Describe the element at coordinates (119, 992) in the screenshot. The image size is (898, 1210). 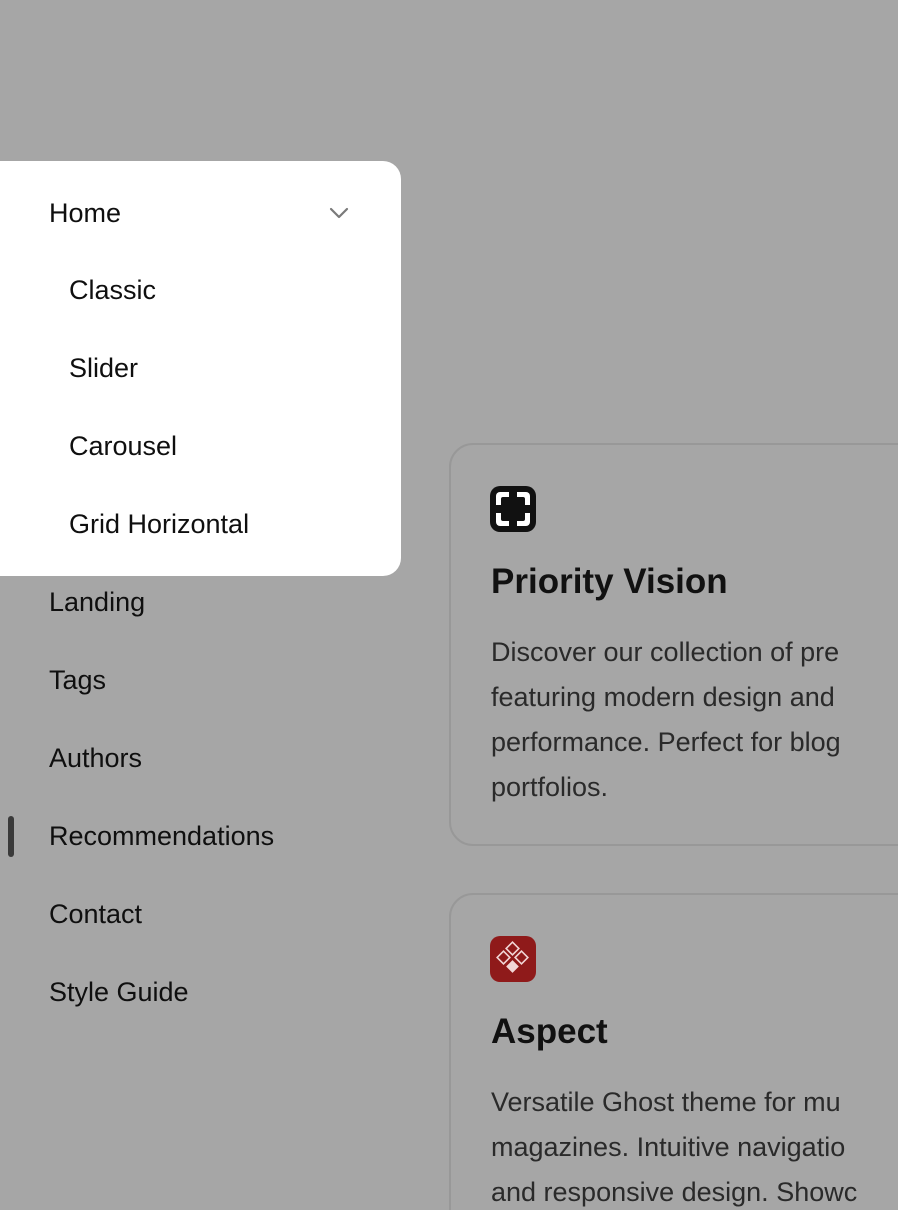
I see `sidebar-item-style-guide: Style Guide` at that location.